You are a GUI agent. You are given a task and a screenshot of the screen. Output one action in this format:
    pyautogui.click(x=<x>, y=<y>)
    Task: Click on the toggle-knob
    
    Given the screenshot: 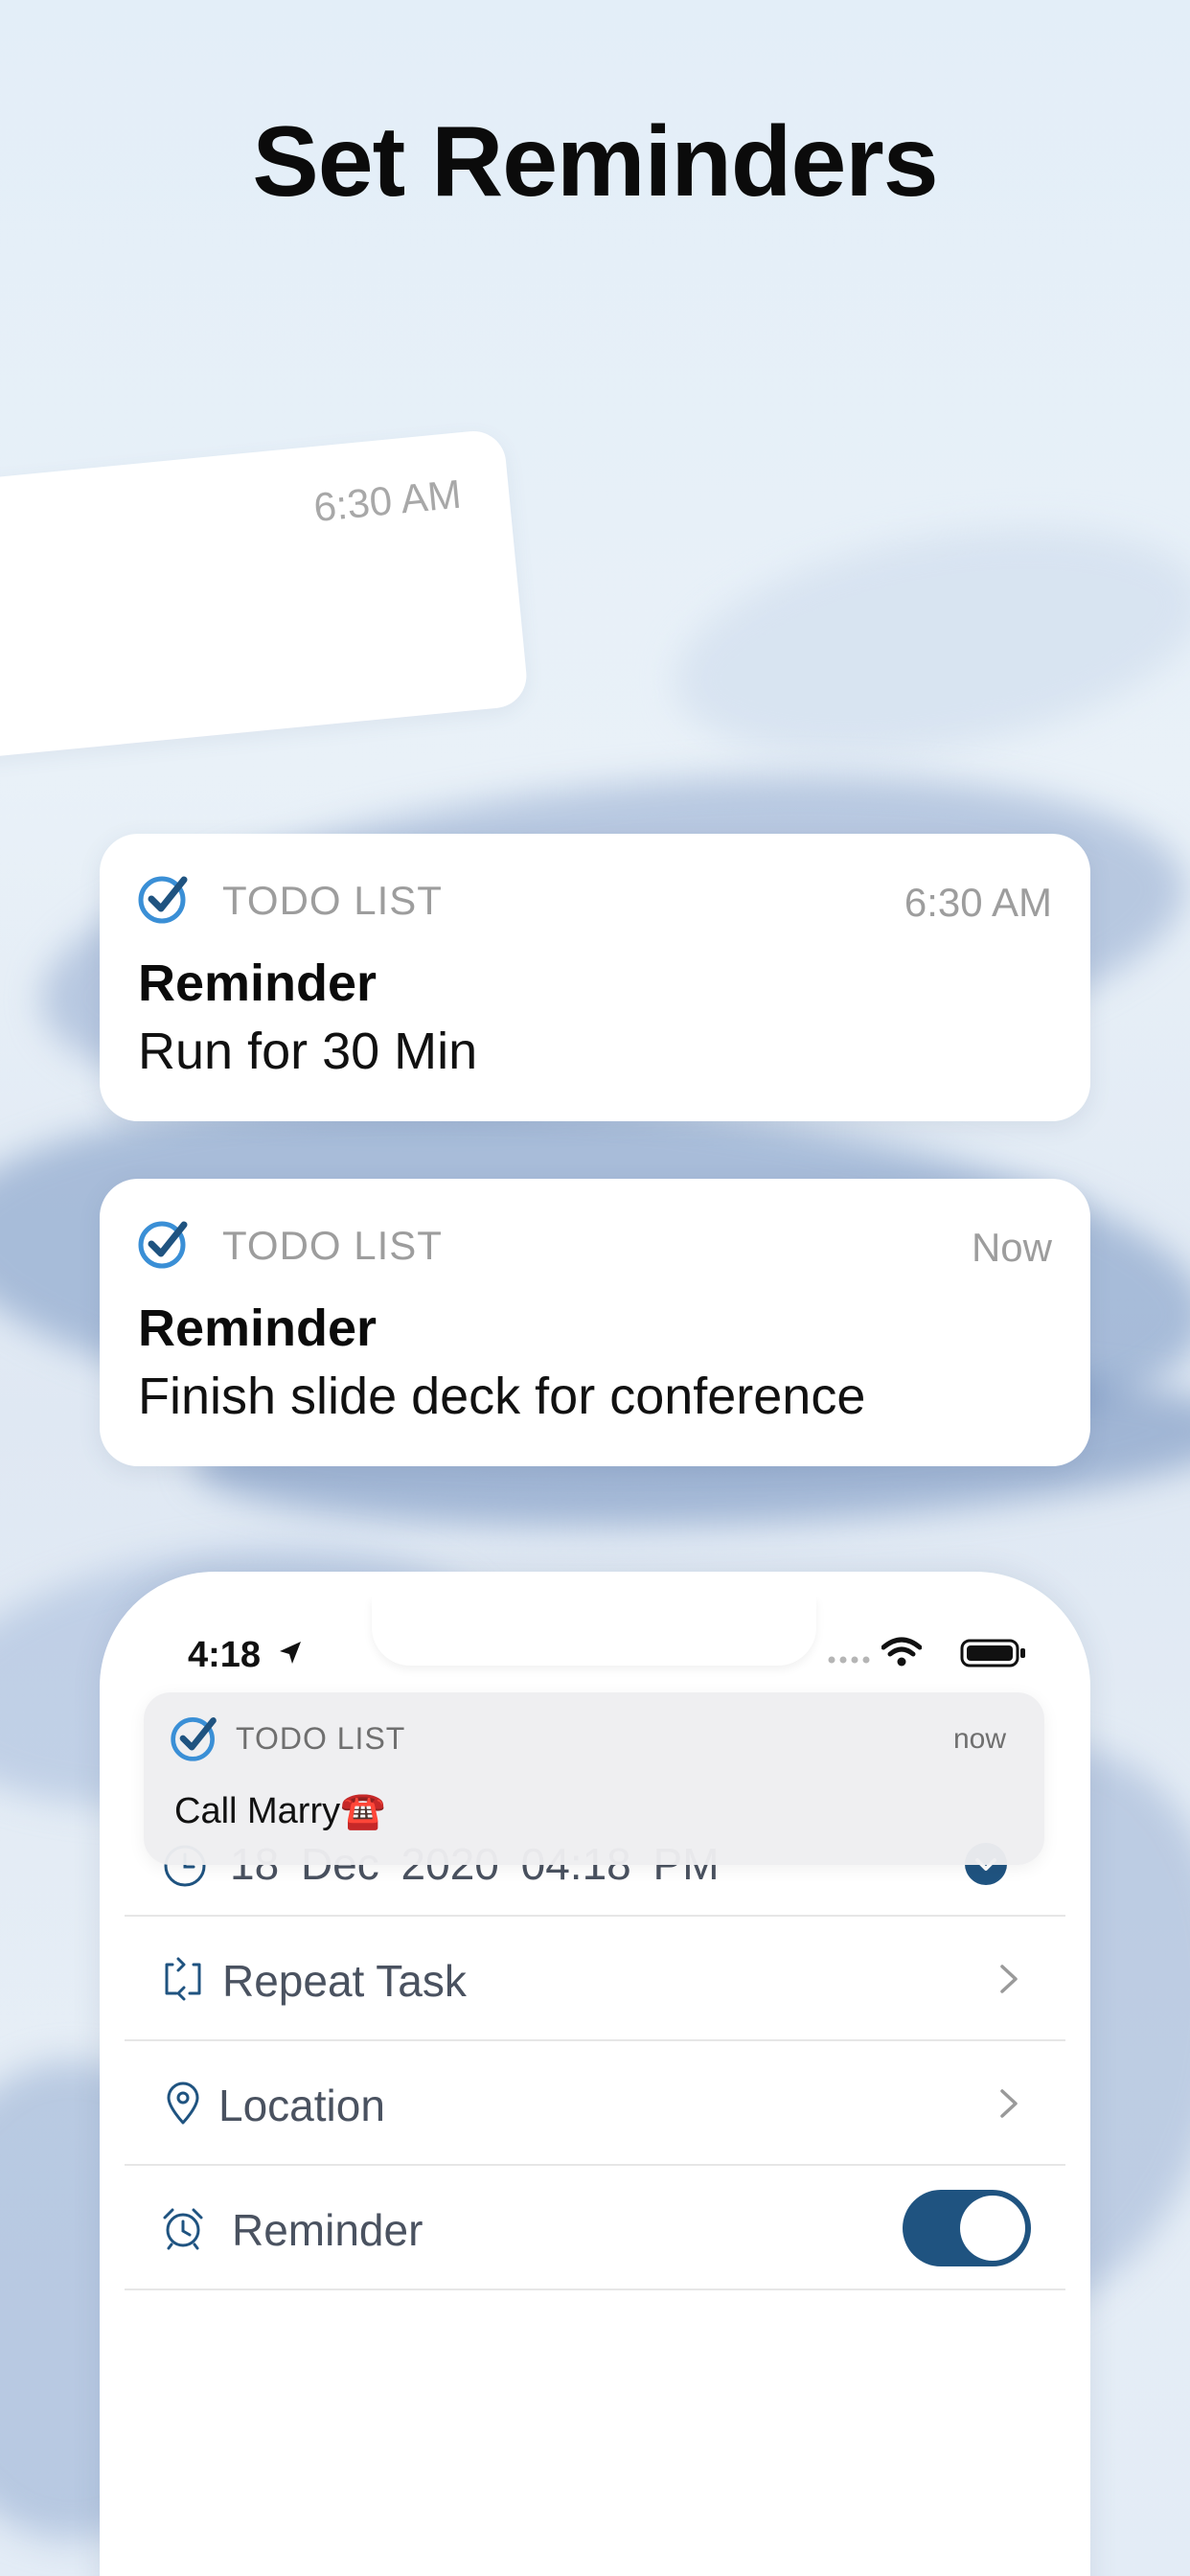 What is the action you would take?
    pyautogui.click(x=992, y=2228)
    